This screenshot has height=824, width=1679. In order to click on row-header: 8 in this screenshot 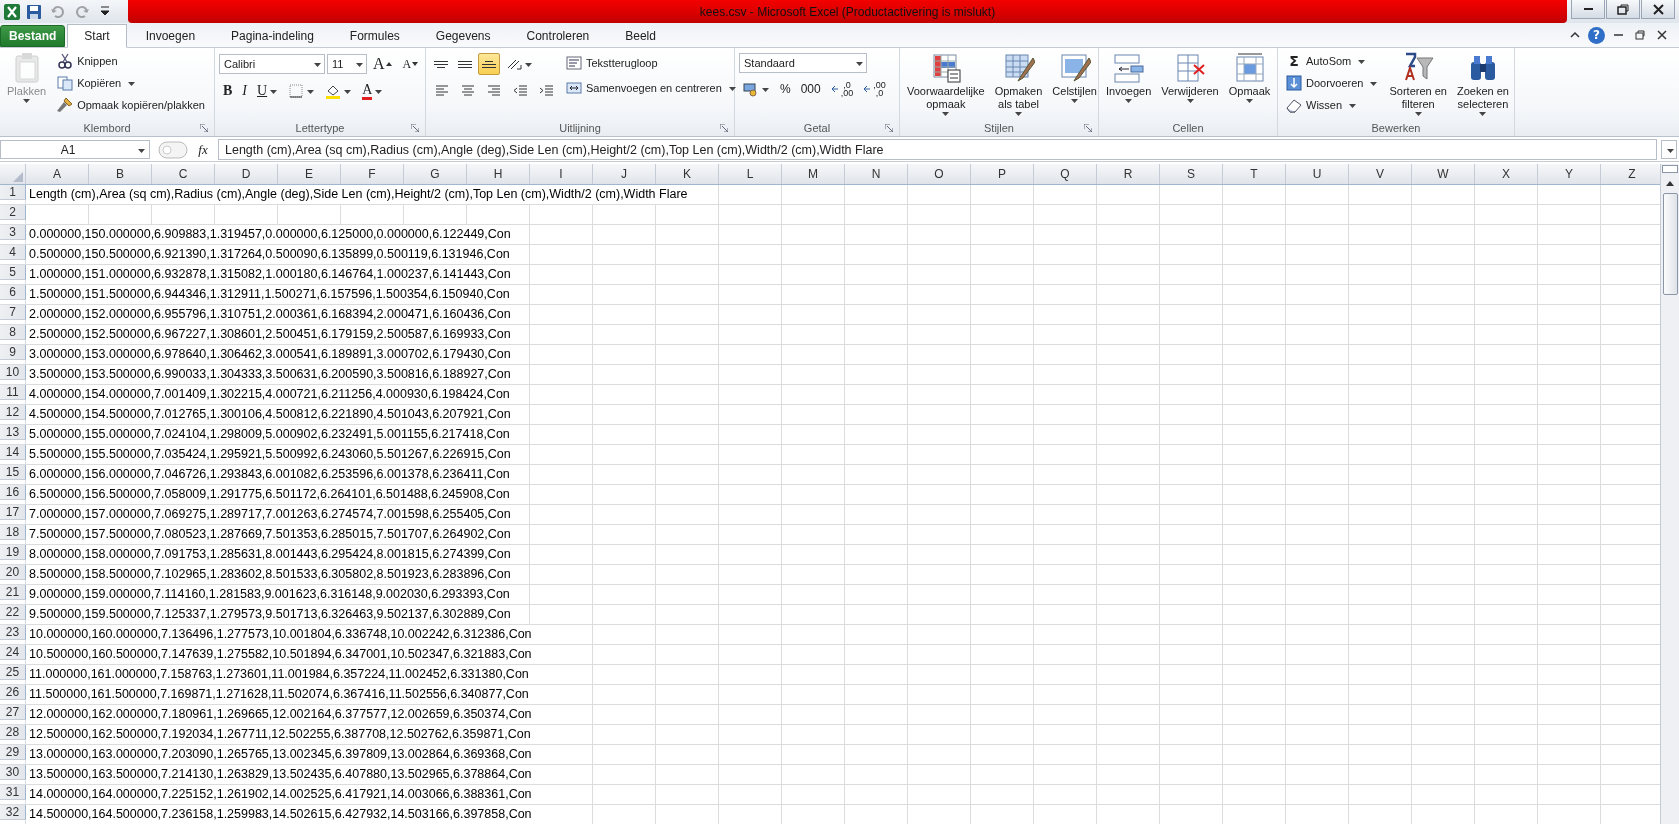, I will do `click(13, 332)`.